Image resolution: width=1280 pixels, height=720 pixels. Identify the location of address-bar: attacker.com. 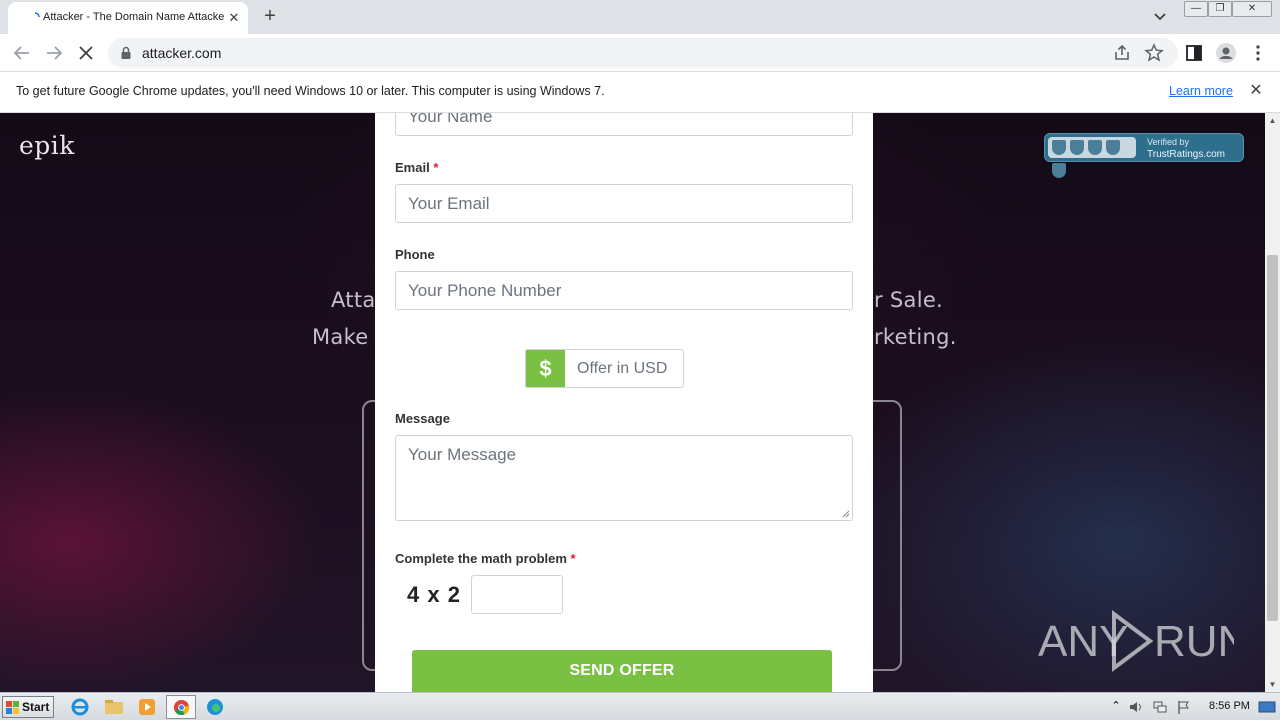
(643, 53).